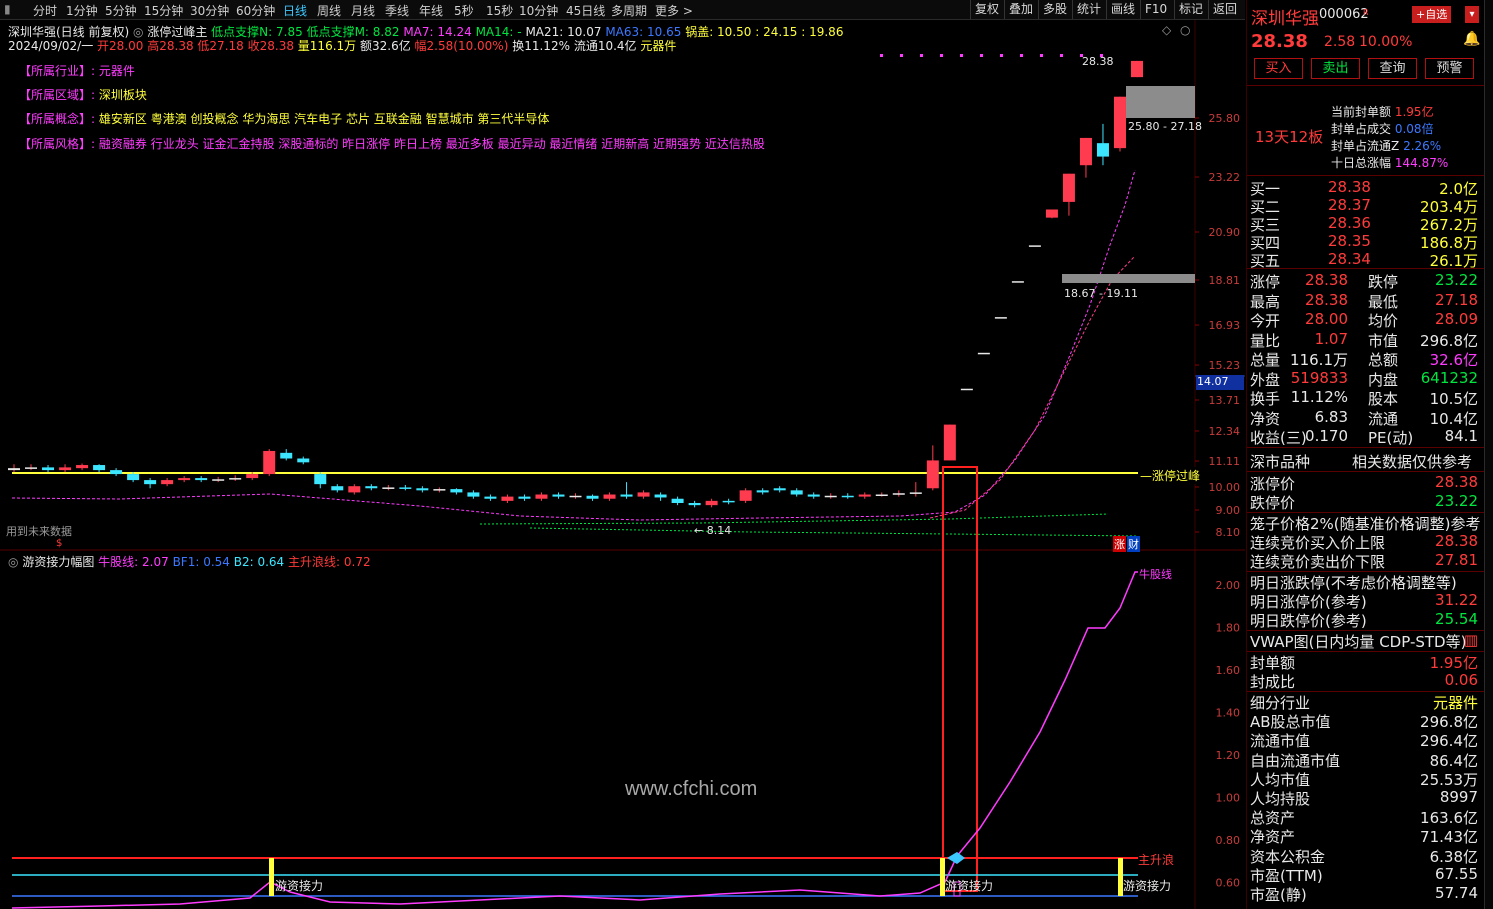  Describe the element at coordinates (1224, 9) in the screenshot. I see `back-button: 返回` at that location.